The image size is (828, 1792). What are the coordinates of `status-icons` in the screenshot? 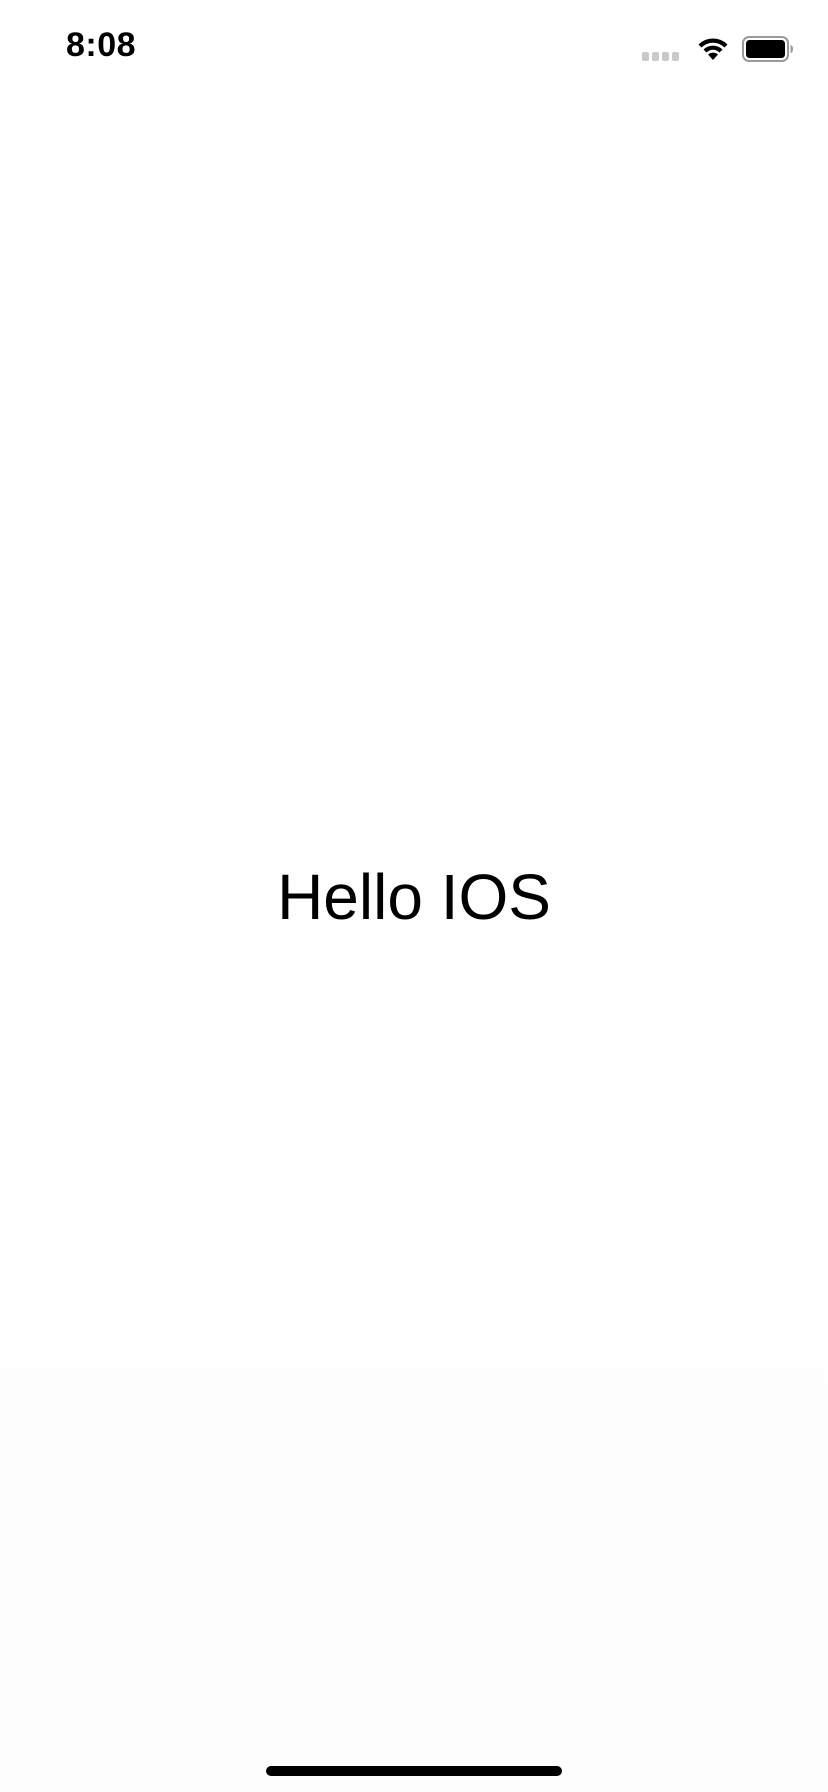 It's located at (718, 49).